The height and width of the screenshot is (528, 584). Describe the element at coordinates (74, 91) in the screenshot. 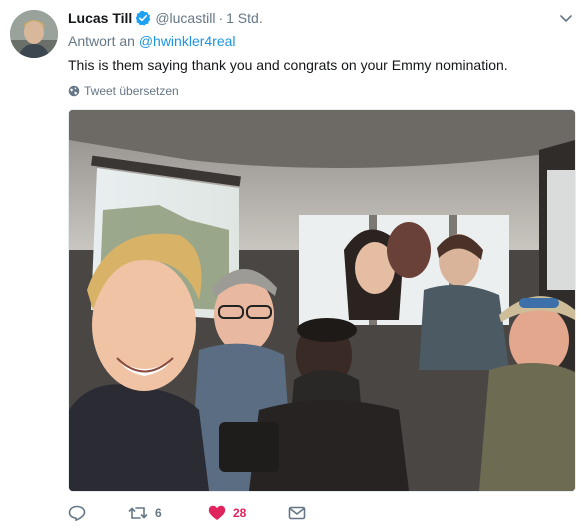

I see `globe-icon` at that location.